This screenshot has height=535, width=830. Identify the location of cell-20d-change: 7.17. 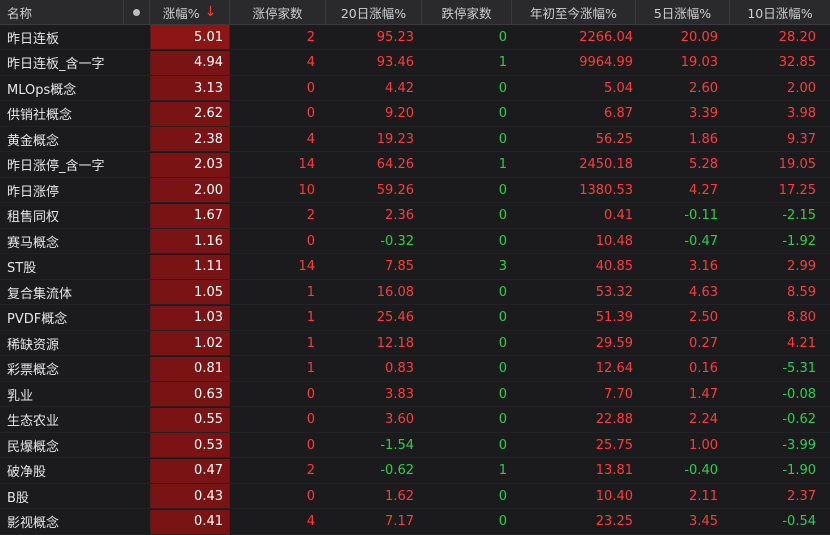
(399, 521).